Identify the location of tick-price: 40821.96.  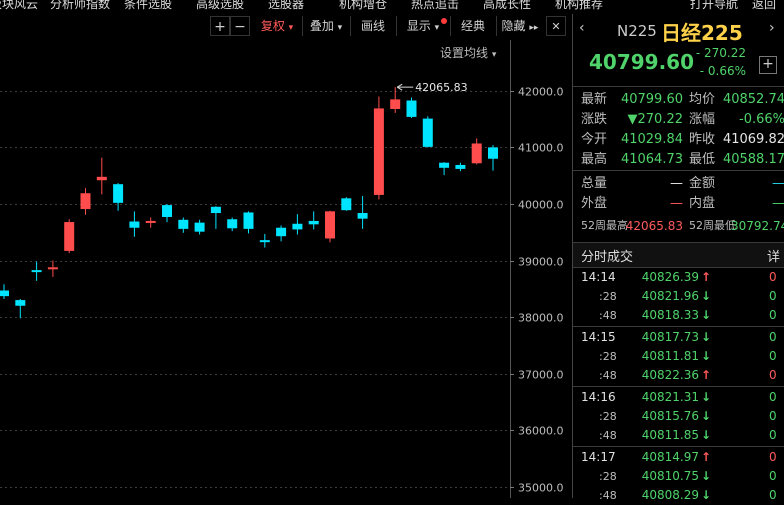
(670, 296).